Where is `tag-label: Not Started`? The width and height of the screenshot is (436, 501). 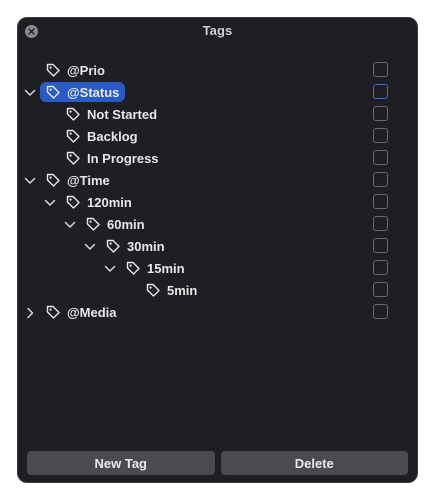 tag-label: Not Started is located at coordinates (122, 114).